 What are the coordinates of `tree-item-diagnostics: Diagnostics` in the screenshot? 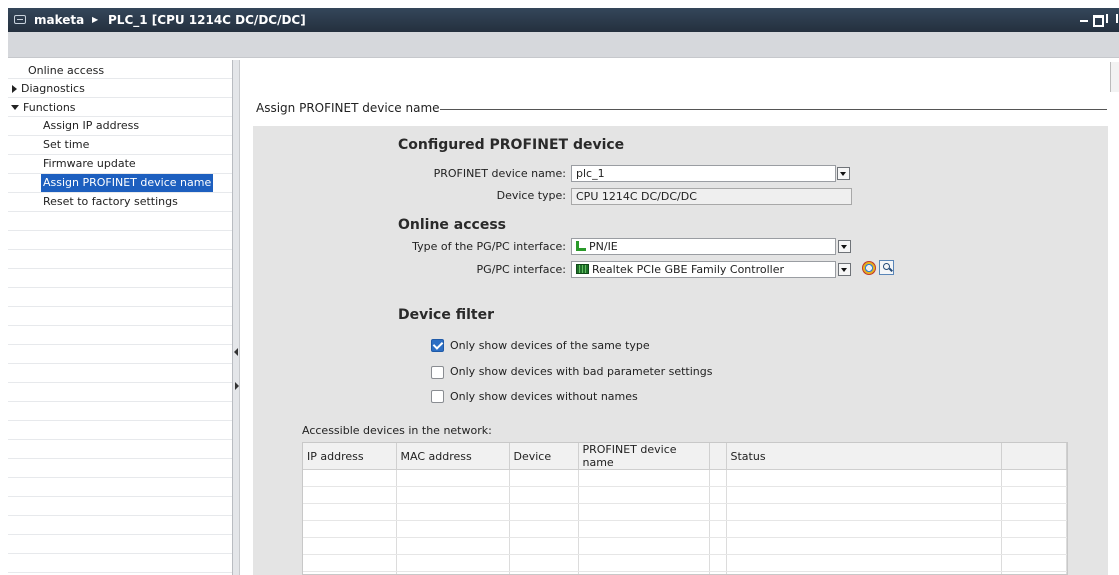 It's located at (48, 89).